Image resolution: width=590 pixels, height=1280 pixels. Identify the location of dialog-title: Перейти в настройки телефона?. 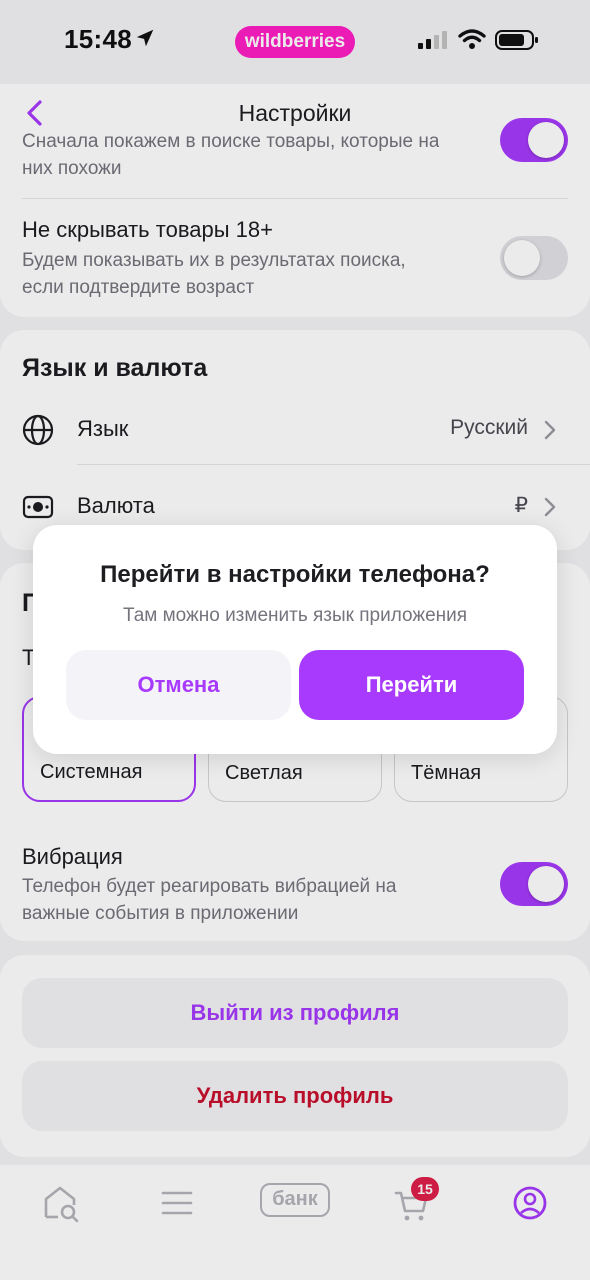
(295, 574).